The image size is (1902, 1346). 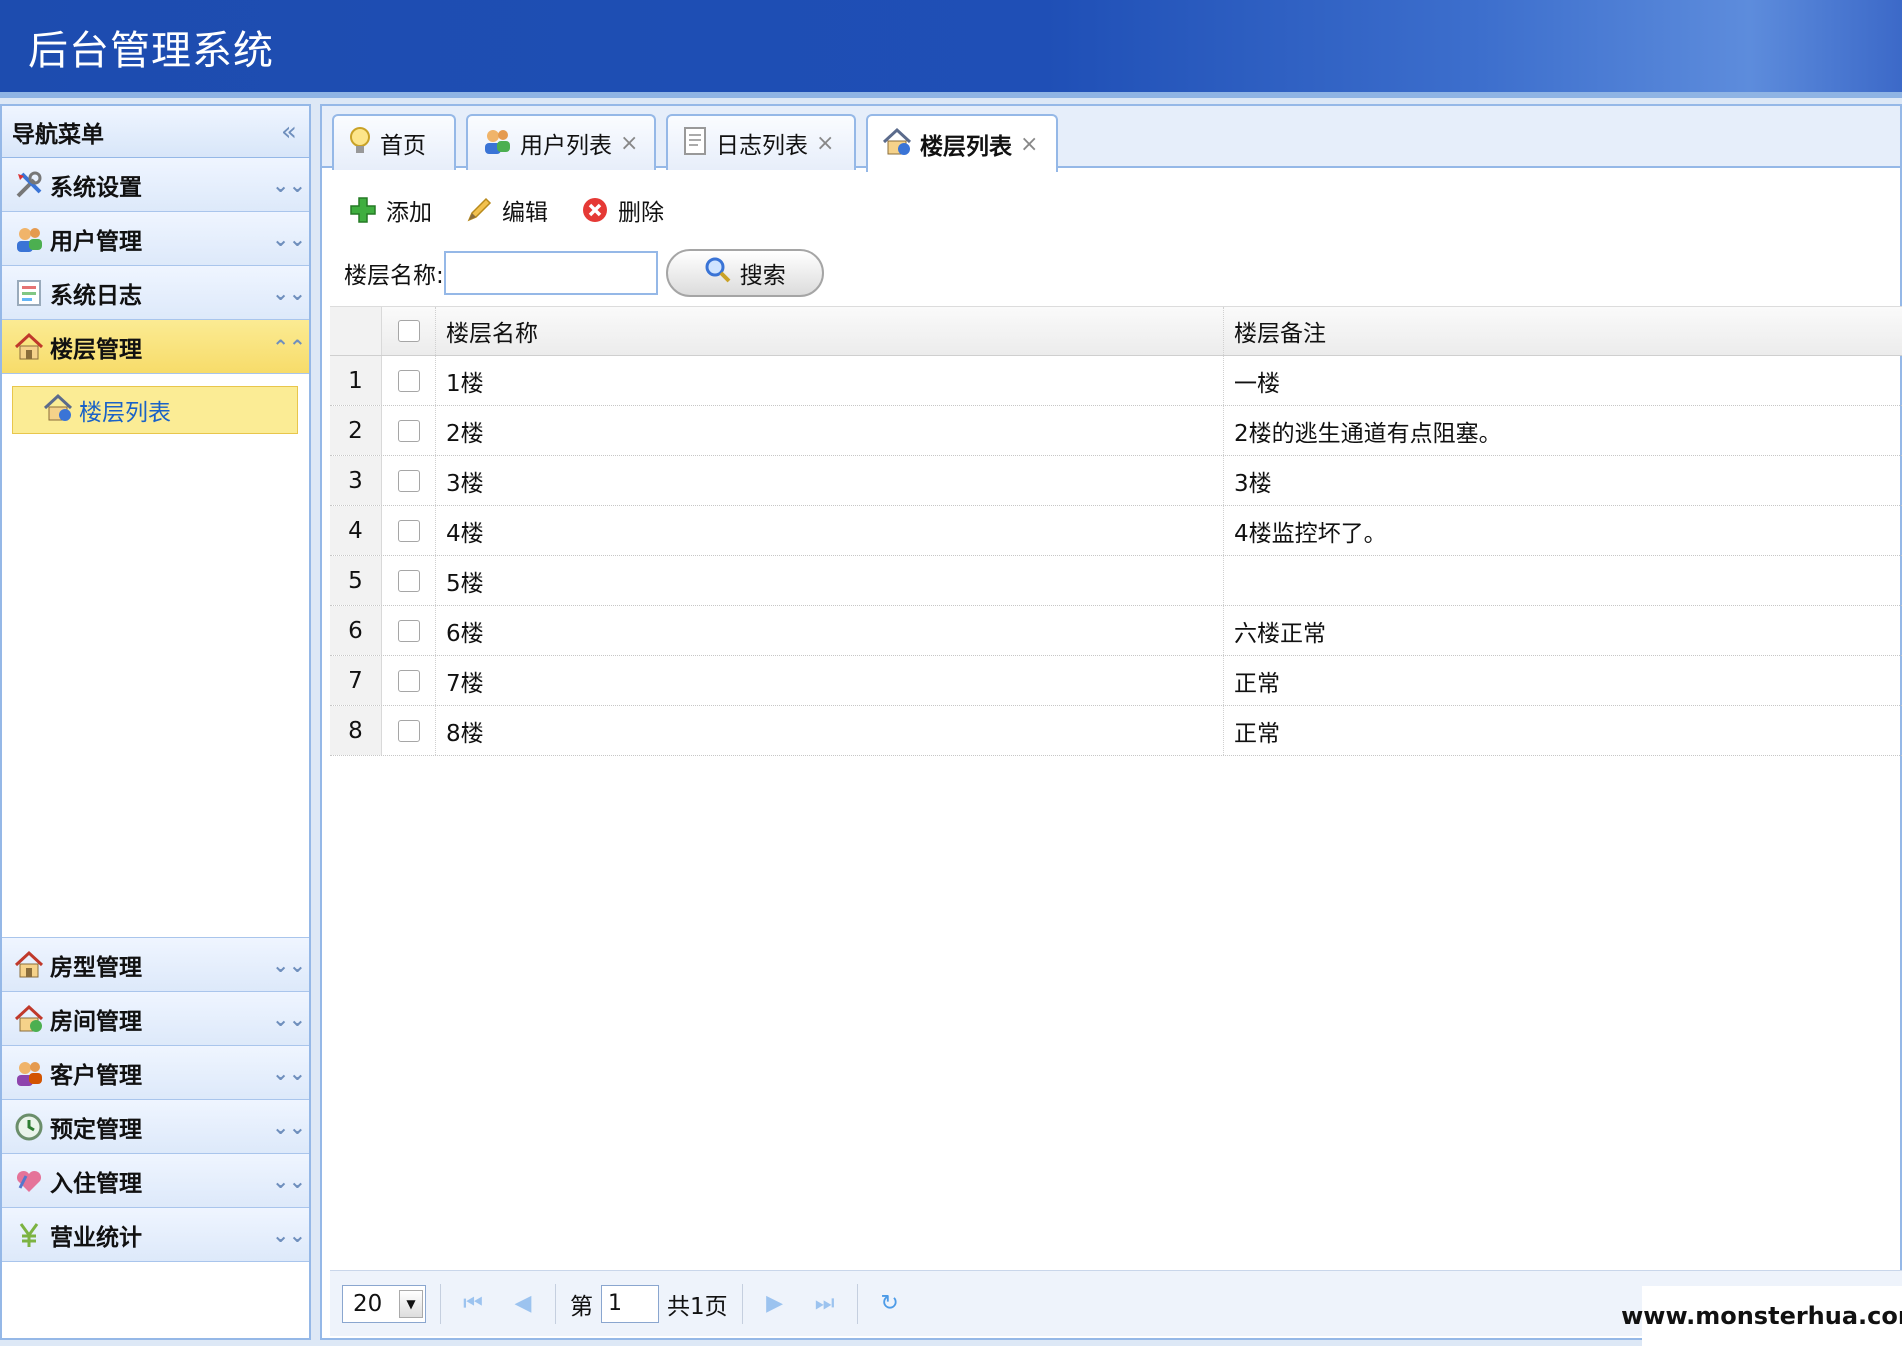 What do you see at coordinates (473, 1303) in the screenshot?
I see `first-page-icon: ⏮` at bounding box center [473, 1303].